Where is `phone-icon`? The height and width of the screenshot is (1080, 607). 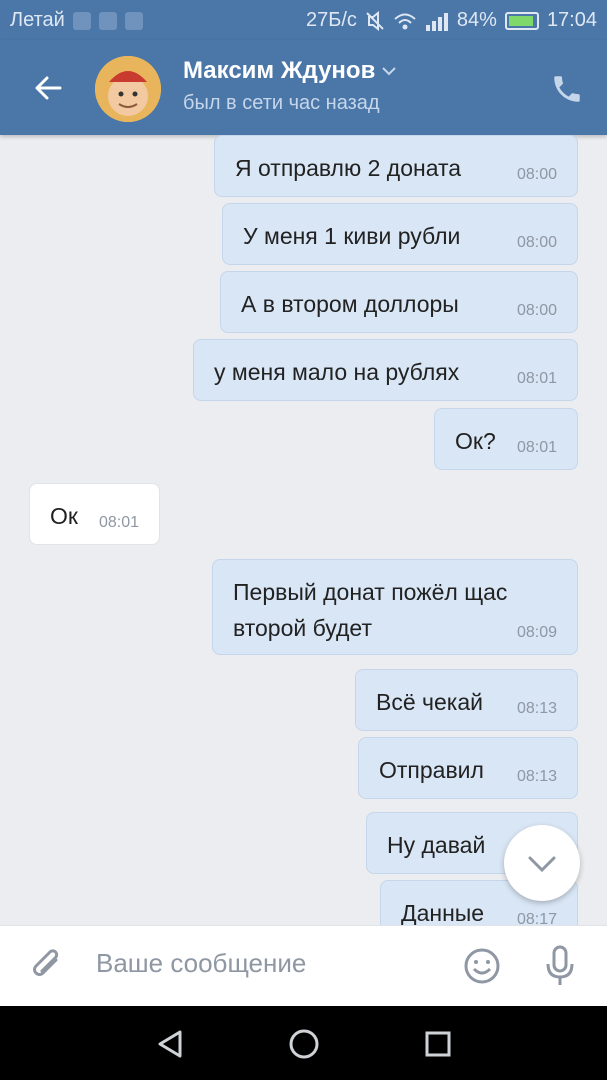
phone-icon is located at coordinates (567, 89).